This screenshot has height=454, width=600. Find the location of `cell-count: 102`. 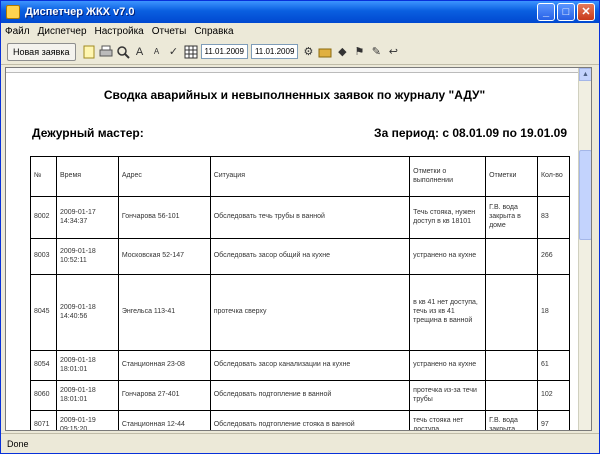

cell-count: 102 is located at coordinates (553, 395).